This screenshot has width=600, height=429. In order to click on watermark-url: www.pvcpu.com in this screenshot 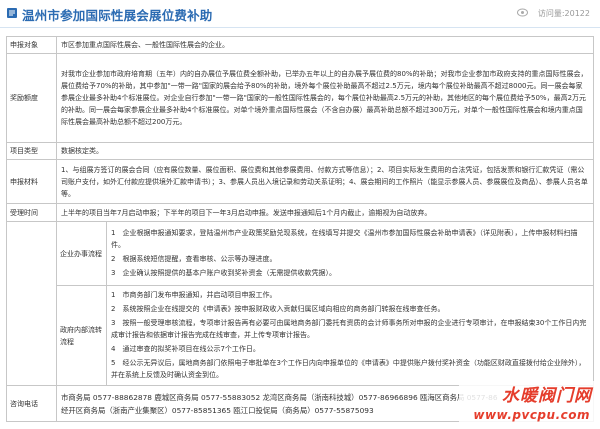, I will do `click(531, 415)`.